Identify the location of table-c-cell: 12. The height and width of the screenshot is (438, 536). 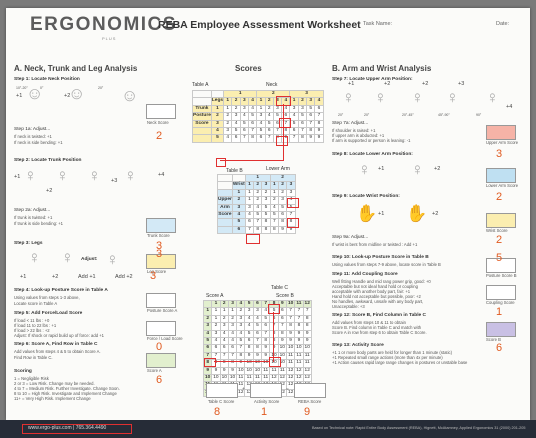
(282, 378).